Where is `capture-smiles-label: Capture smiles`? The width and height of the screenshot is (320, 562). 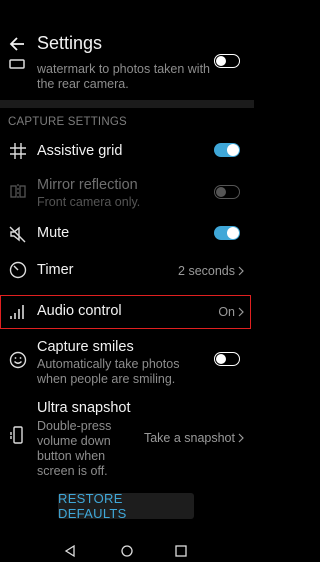
capture-smiles-label: Capture smiles is located at coordinates (85, 347).